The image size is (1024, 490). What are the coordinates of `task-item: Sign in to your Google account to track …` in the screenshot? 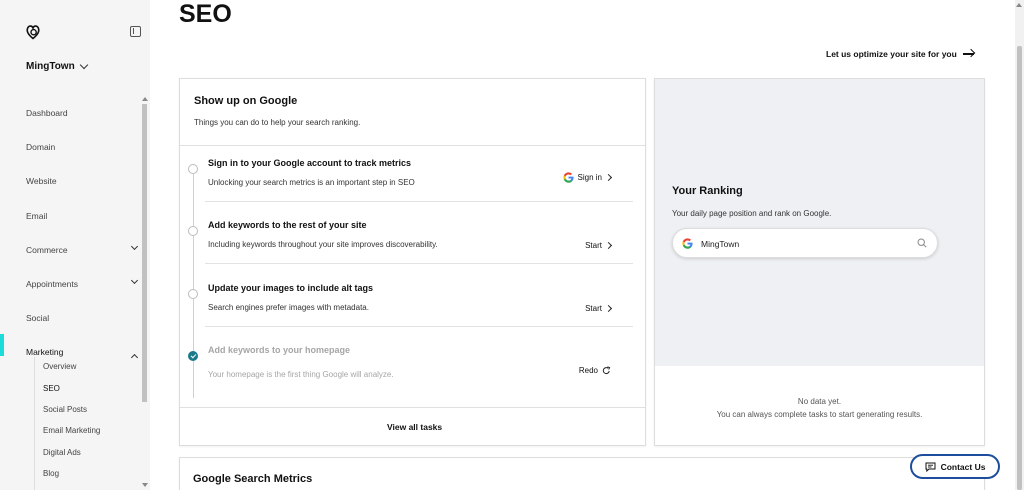 It's located at (410, 192).